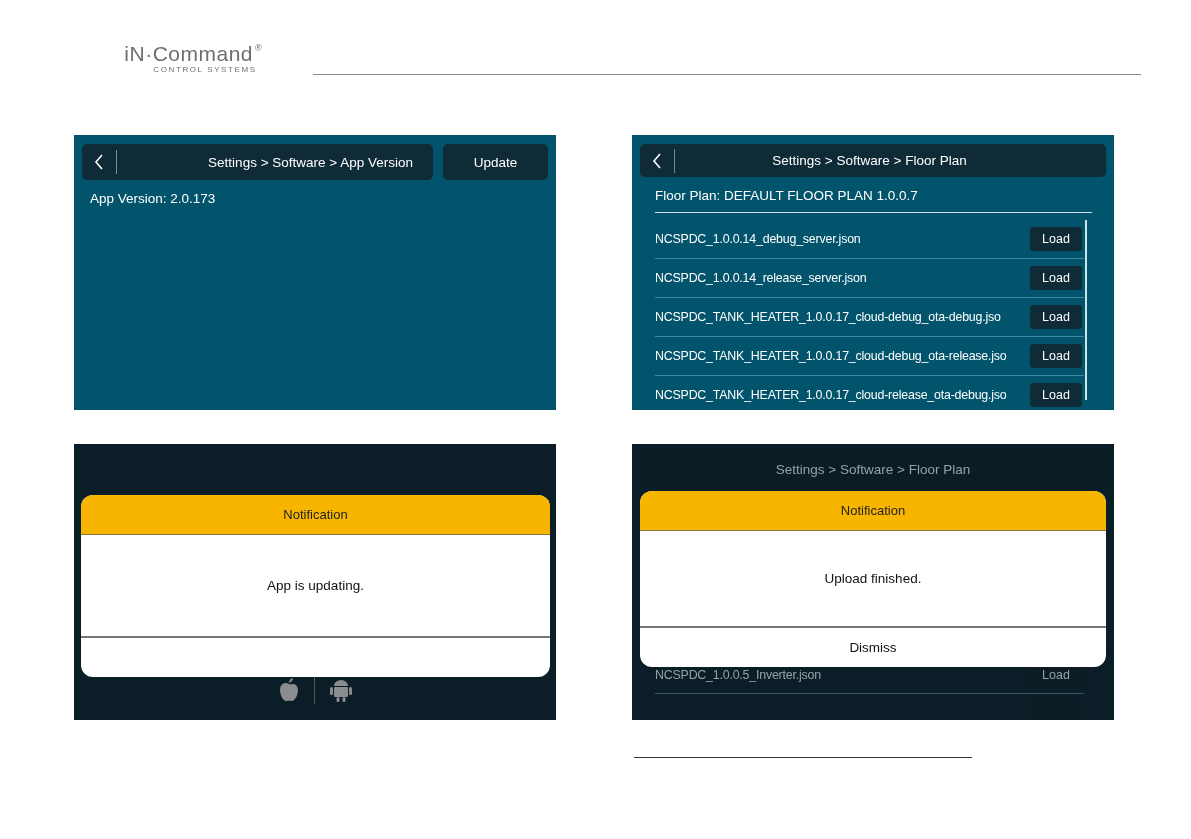 The image size is (1191, 839). Describe the element at coordinates (310, 162) in the screenshot. I see `breadcrumb: Settings > Software > App Version` at that location.